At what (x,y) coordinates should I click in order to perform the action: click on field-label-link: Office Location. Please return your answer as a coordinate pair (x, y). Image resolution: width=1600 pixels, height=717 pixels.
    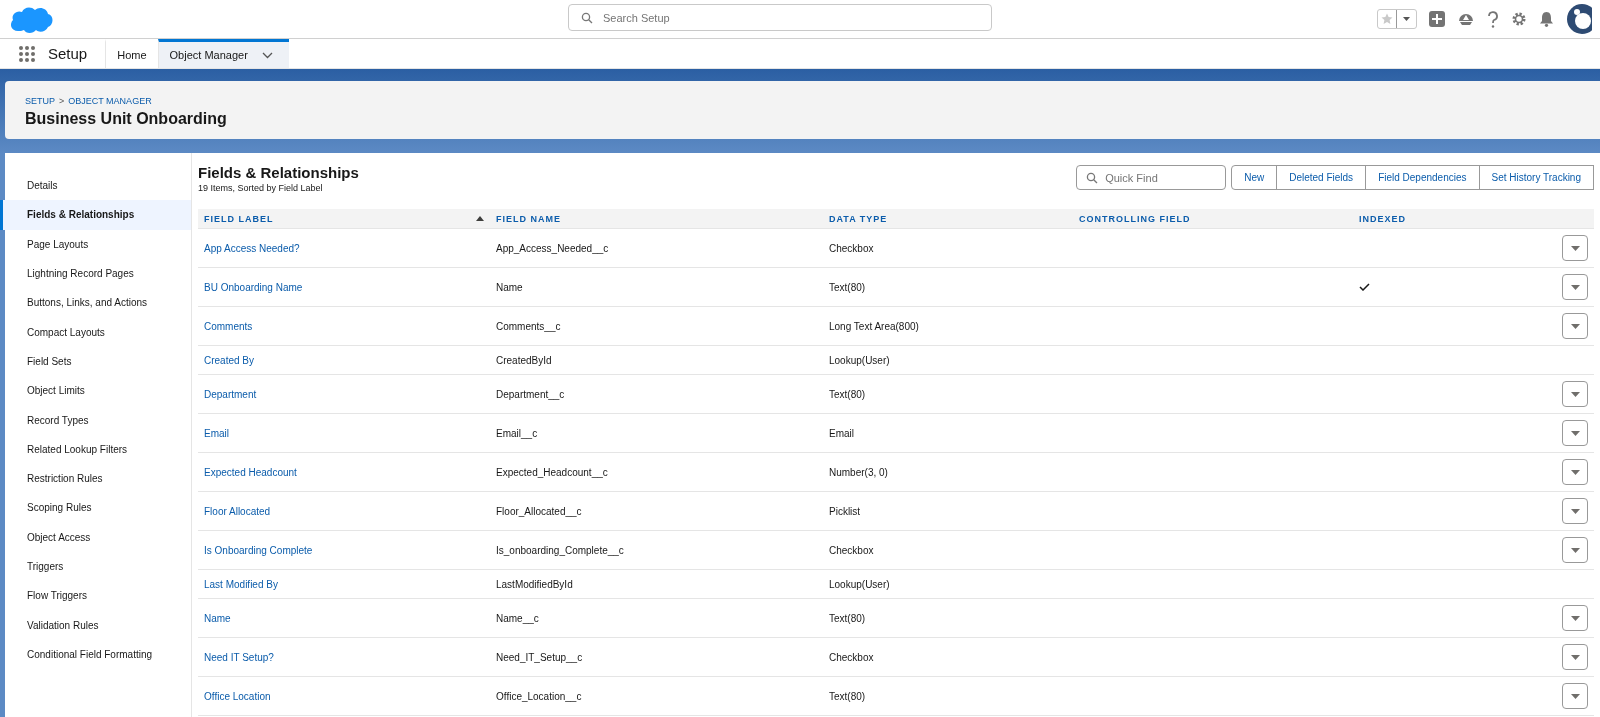
    Looking at the image, I should click on (237, 696).